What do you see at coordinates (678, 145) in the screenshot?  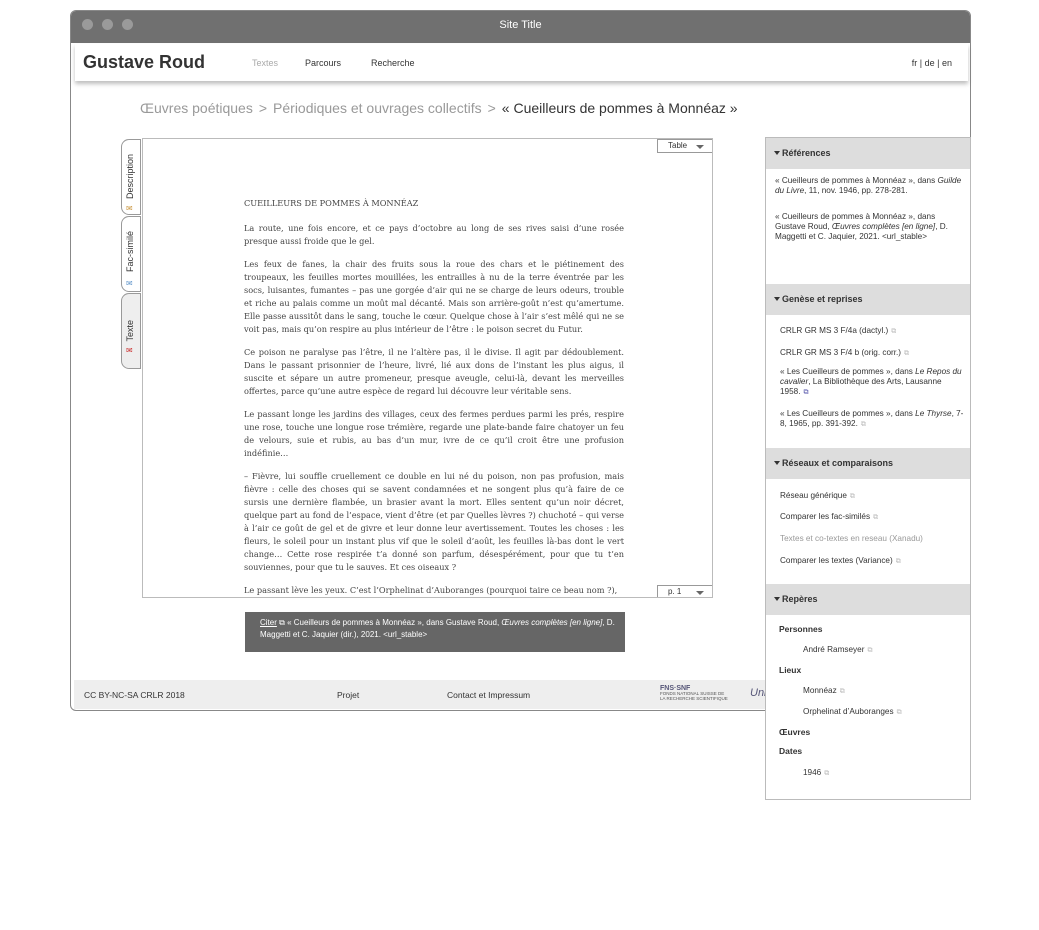 I see `table-dropdown-label: Table` at bounding box center [678, 145].